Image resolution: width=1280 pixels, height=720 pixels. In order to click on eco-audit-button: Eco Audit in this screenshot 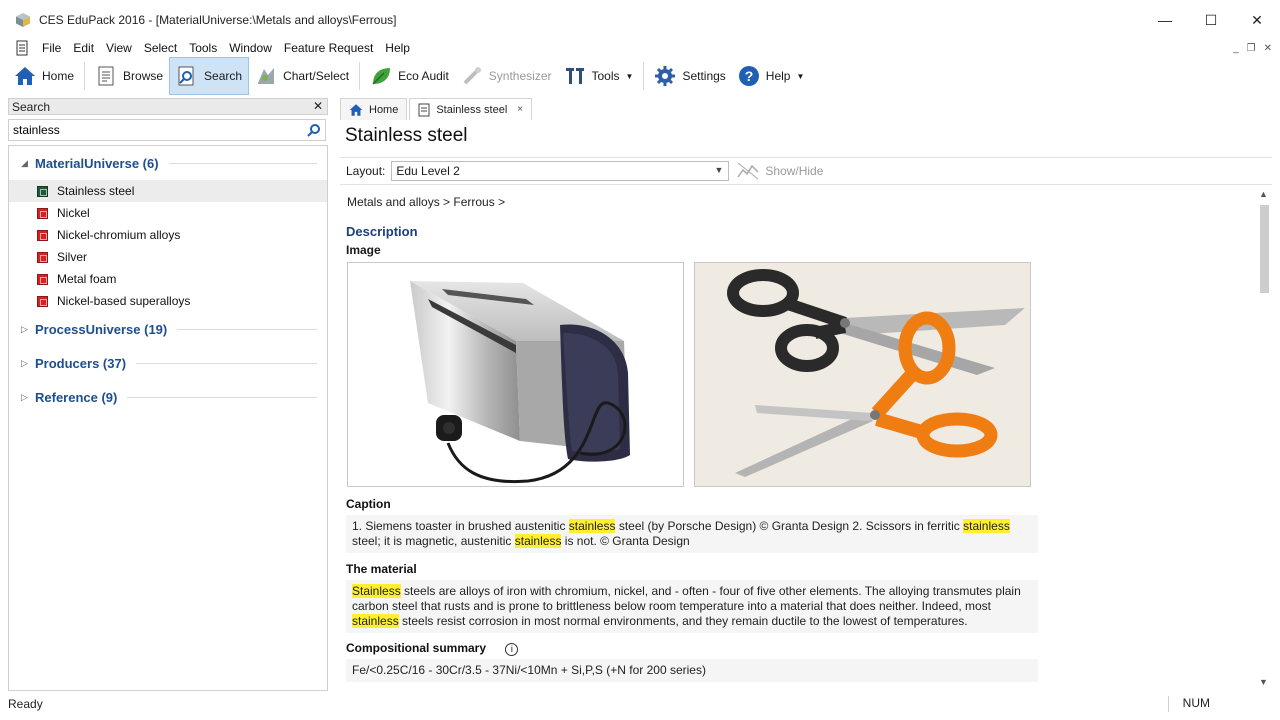, I will do `click(409, 76)`.